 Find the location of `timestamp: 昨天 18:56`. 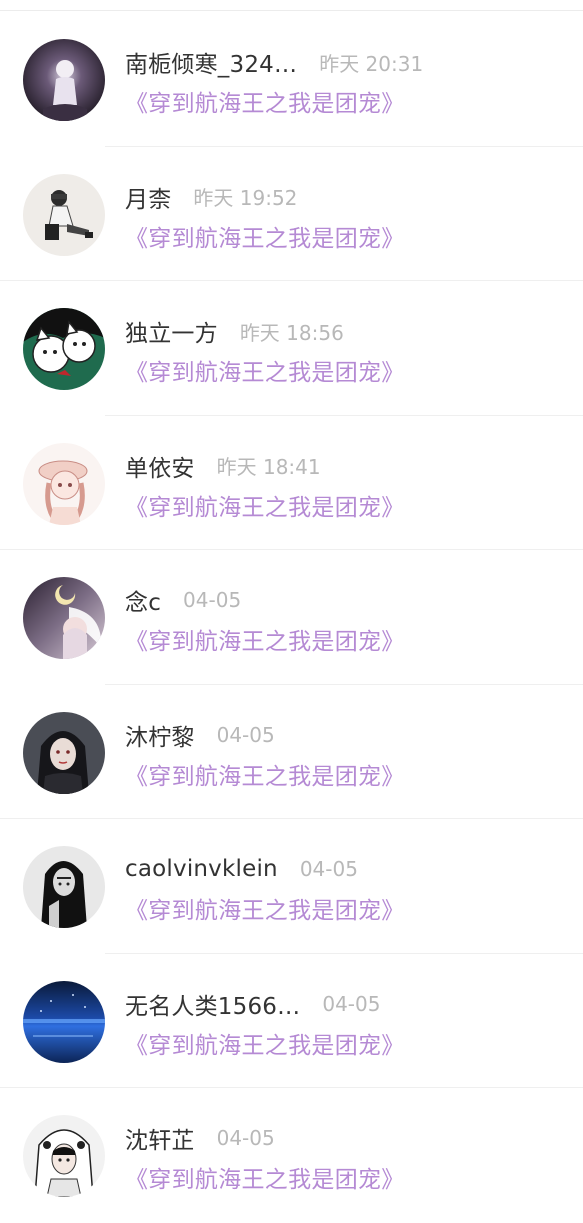

timestamp: 昨天 18:56 is located at coordinates (291, 332).